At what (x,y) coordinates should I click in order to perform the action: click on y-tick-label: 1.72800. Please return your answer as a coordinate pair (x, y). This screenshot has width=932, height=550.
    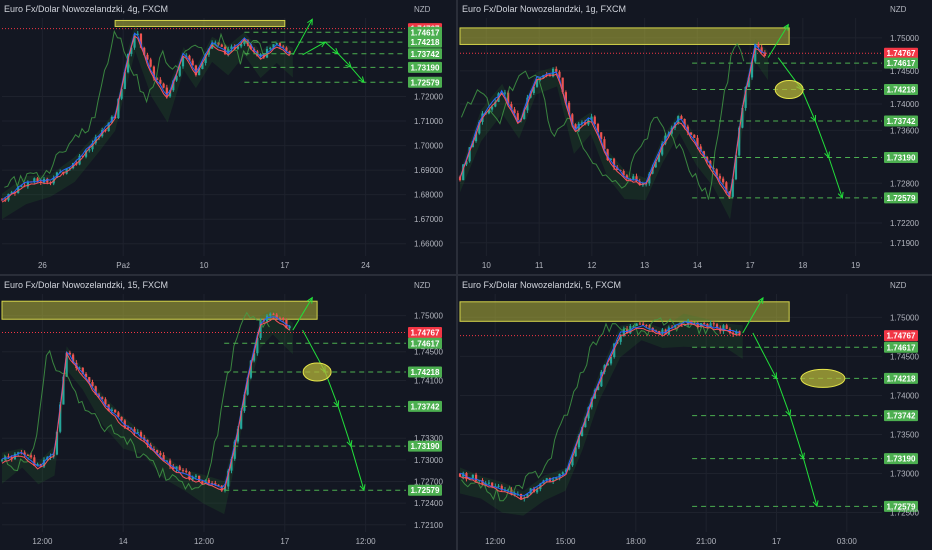
    Looking at the image, I should click on (904, 183).